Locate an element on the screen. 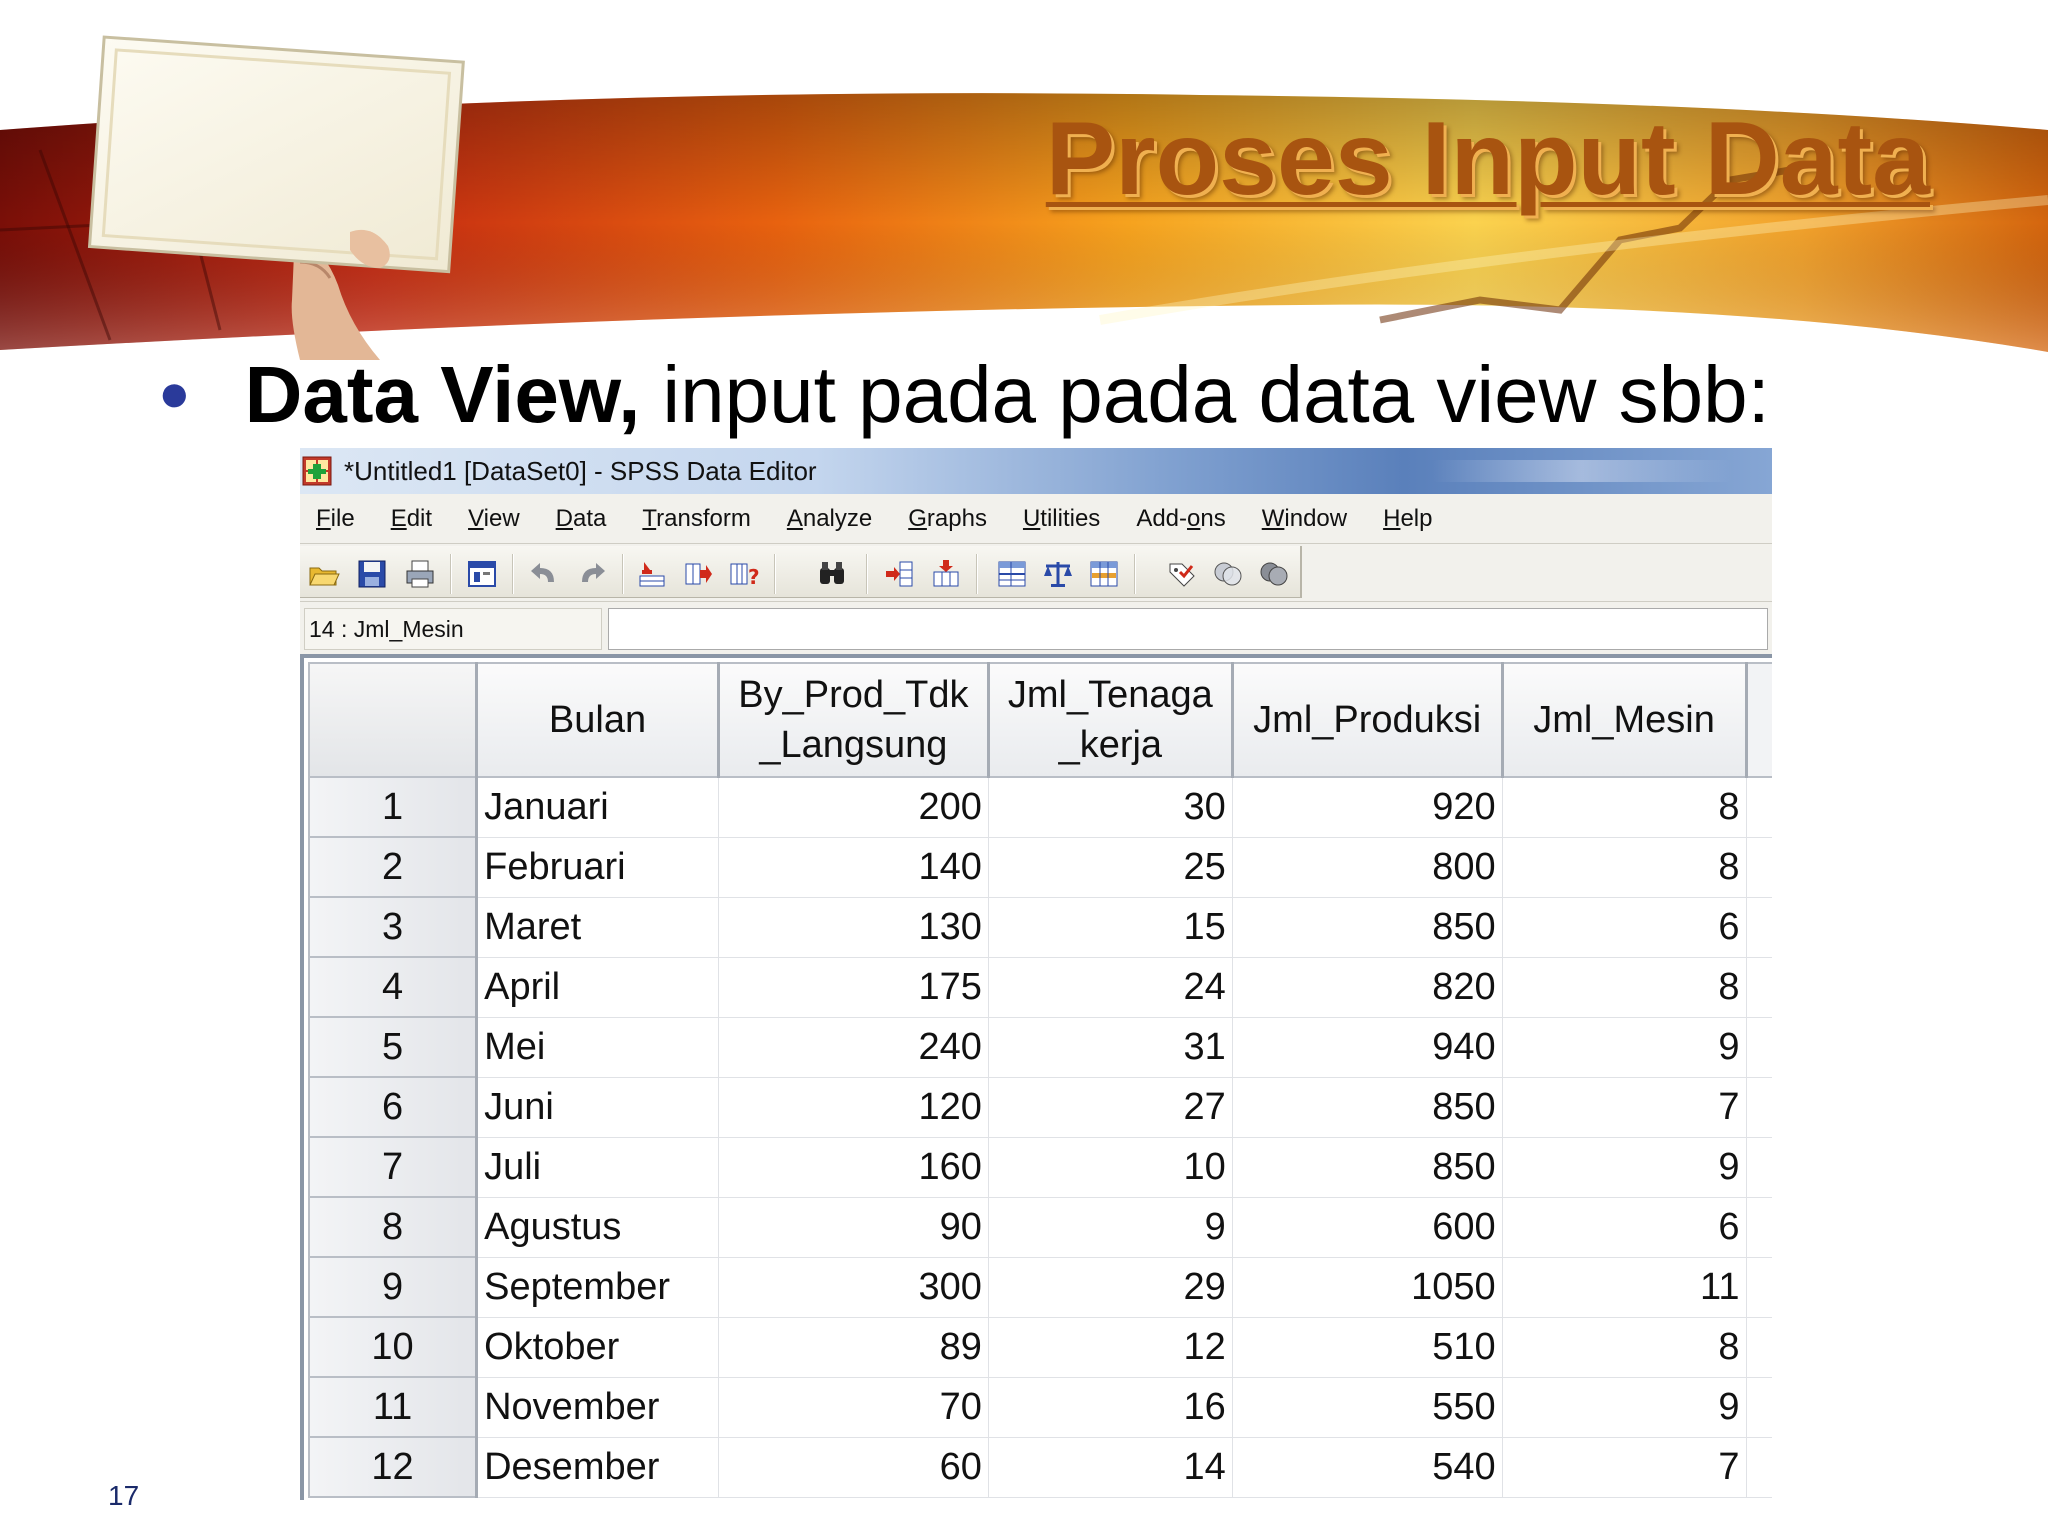 The height and width of the screenshot is (1536, 2048). data-cell: April is located at coordinates (597, 987).